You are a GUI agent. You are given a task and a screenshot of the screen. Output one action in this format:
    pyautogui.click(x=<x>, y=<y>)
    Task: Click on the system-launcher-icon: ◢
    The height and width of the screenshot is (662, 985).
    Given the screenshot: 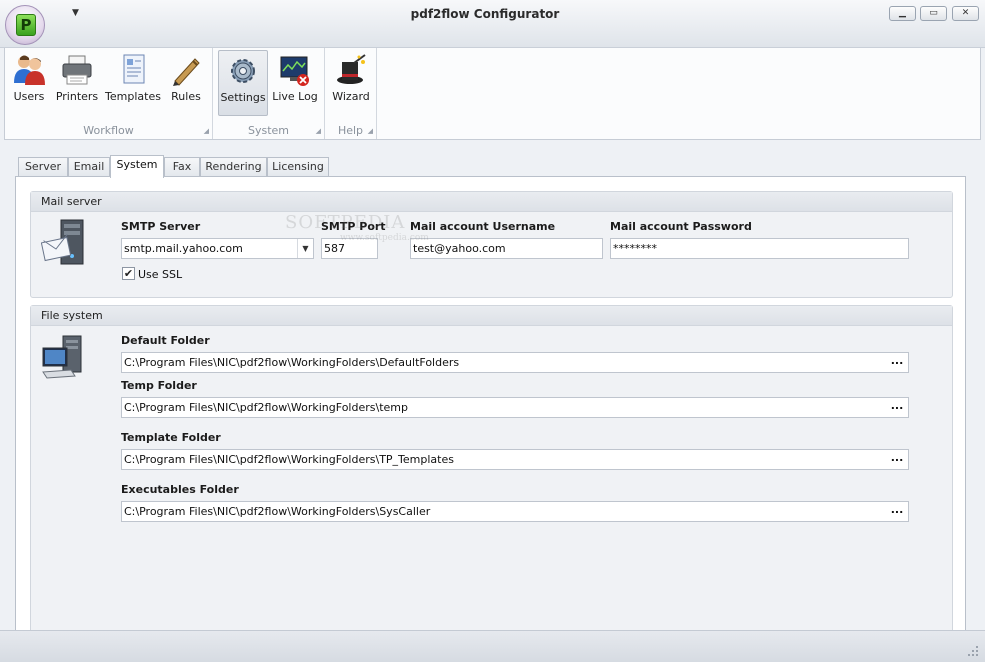 What is the action you would take?
    pyautogui.click(x=318, y=131)
    